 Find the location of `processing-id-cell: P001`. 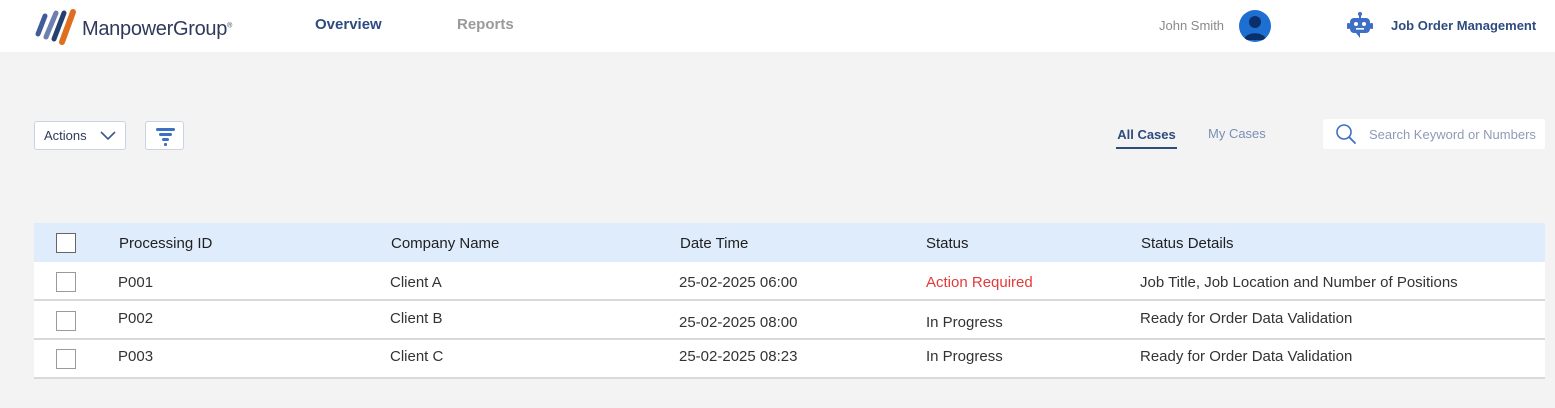

processing-id-cell: P001 is located at coordinates (136, 282).